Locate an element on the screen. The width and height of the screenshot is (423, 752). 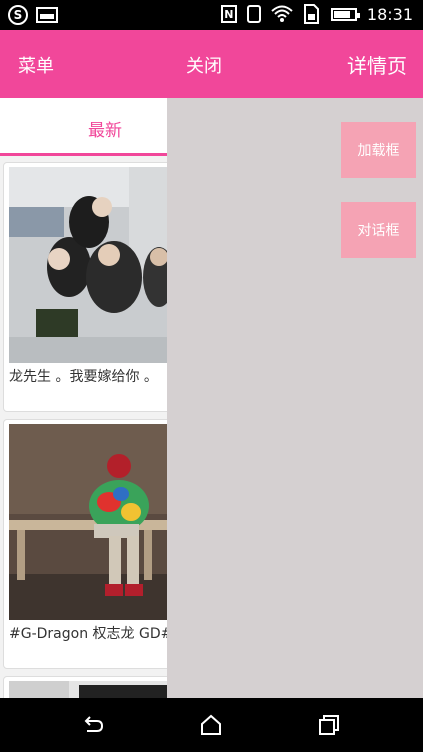
feed-card: 龙先生 。我要嫁给你 。 is located at coordinates (85, 287).